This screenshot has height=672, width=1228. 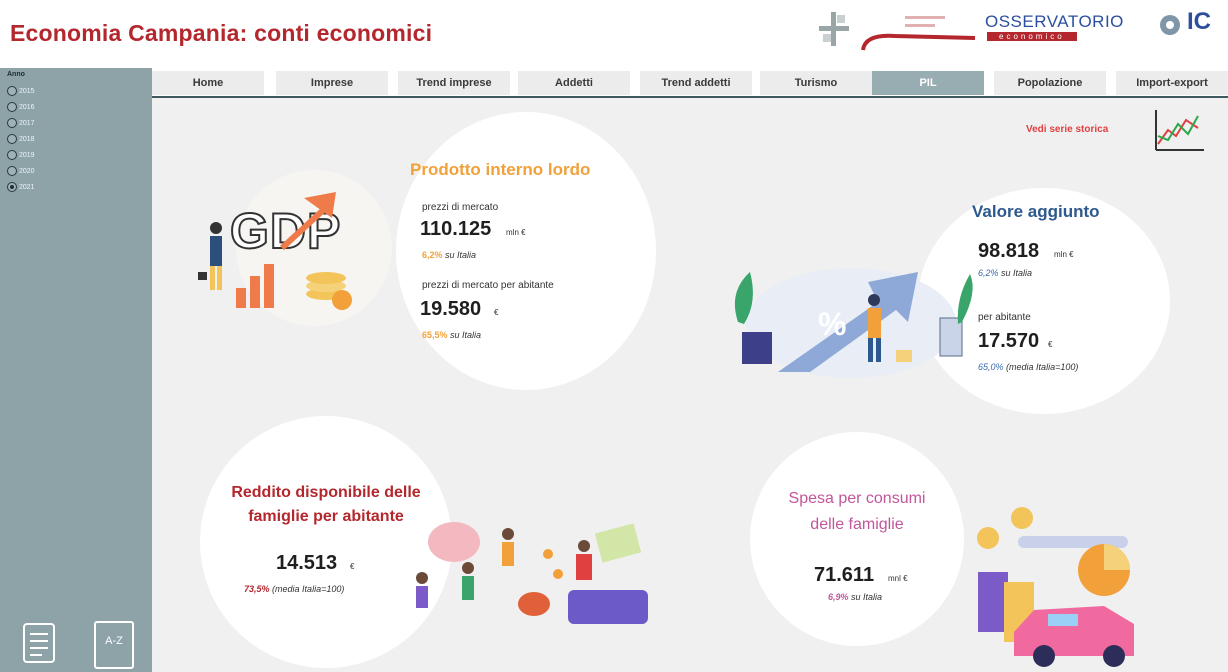 What do you see at coordinates (1005, 273) in the screenshot?
I see `valore-pct: 6,2% su Italia` at bounding box center [1005, 273].